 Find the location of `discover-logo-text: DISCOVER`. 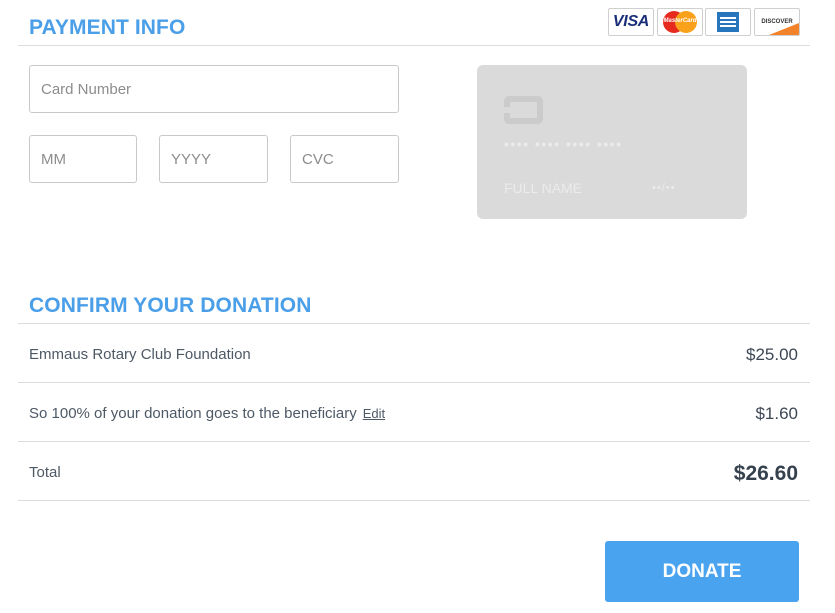

discover-logo-text: DISCOVER is located at coordinates (777, 22).